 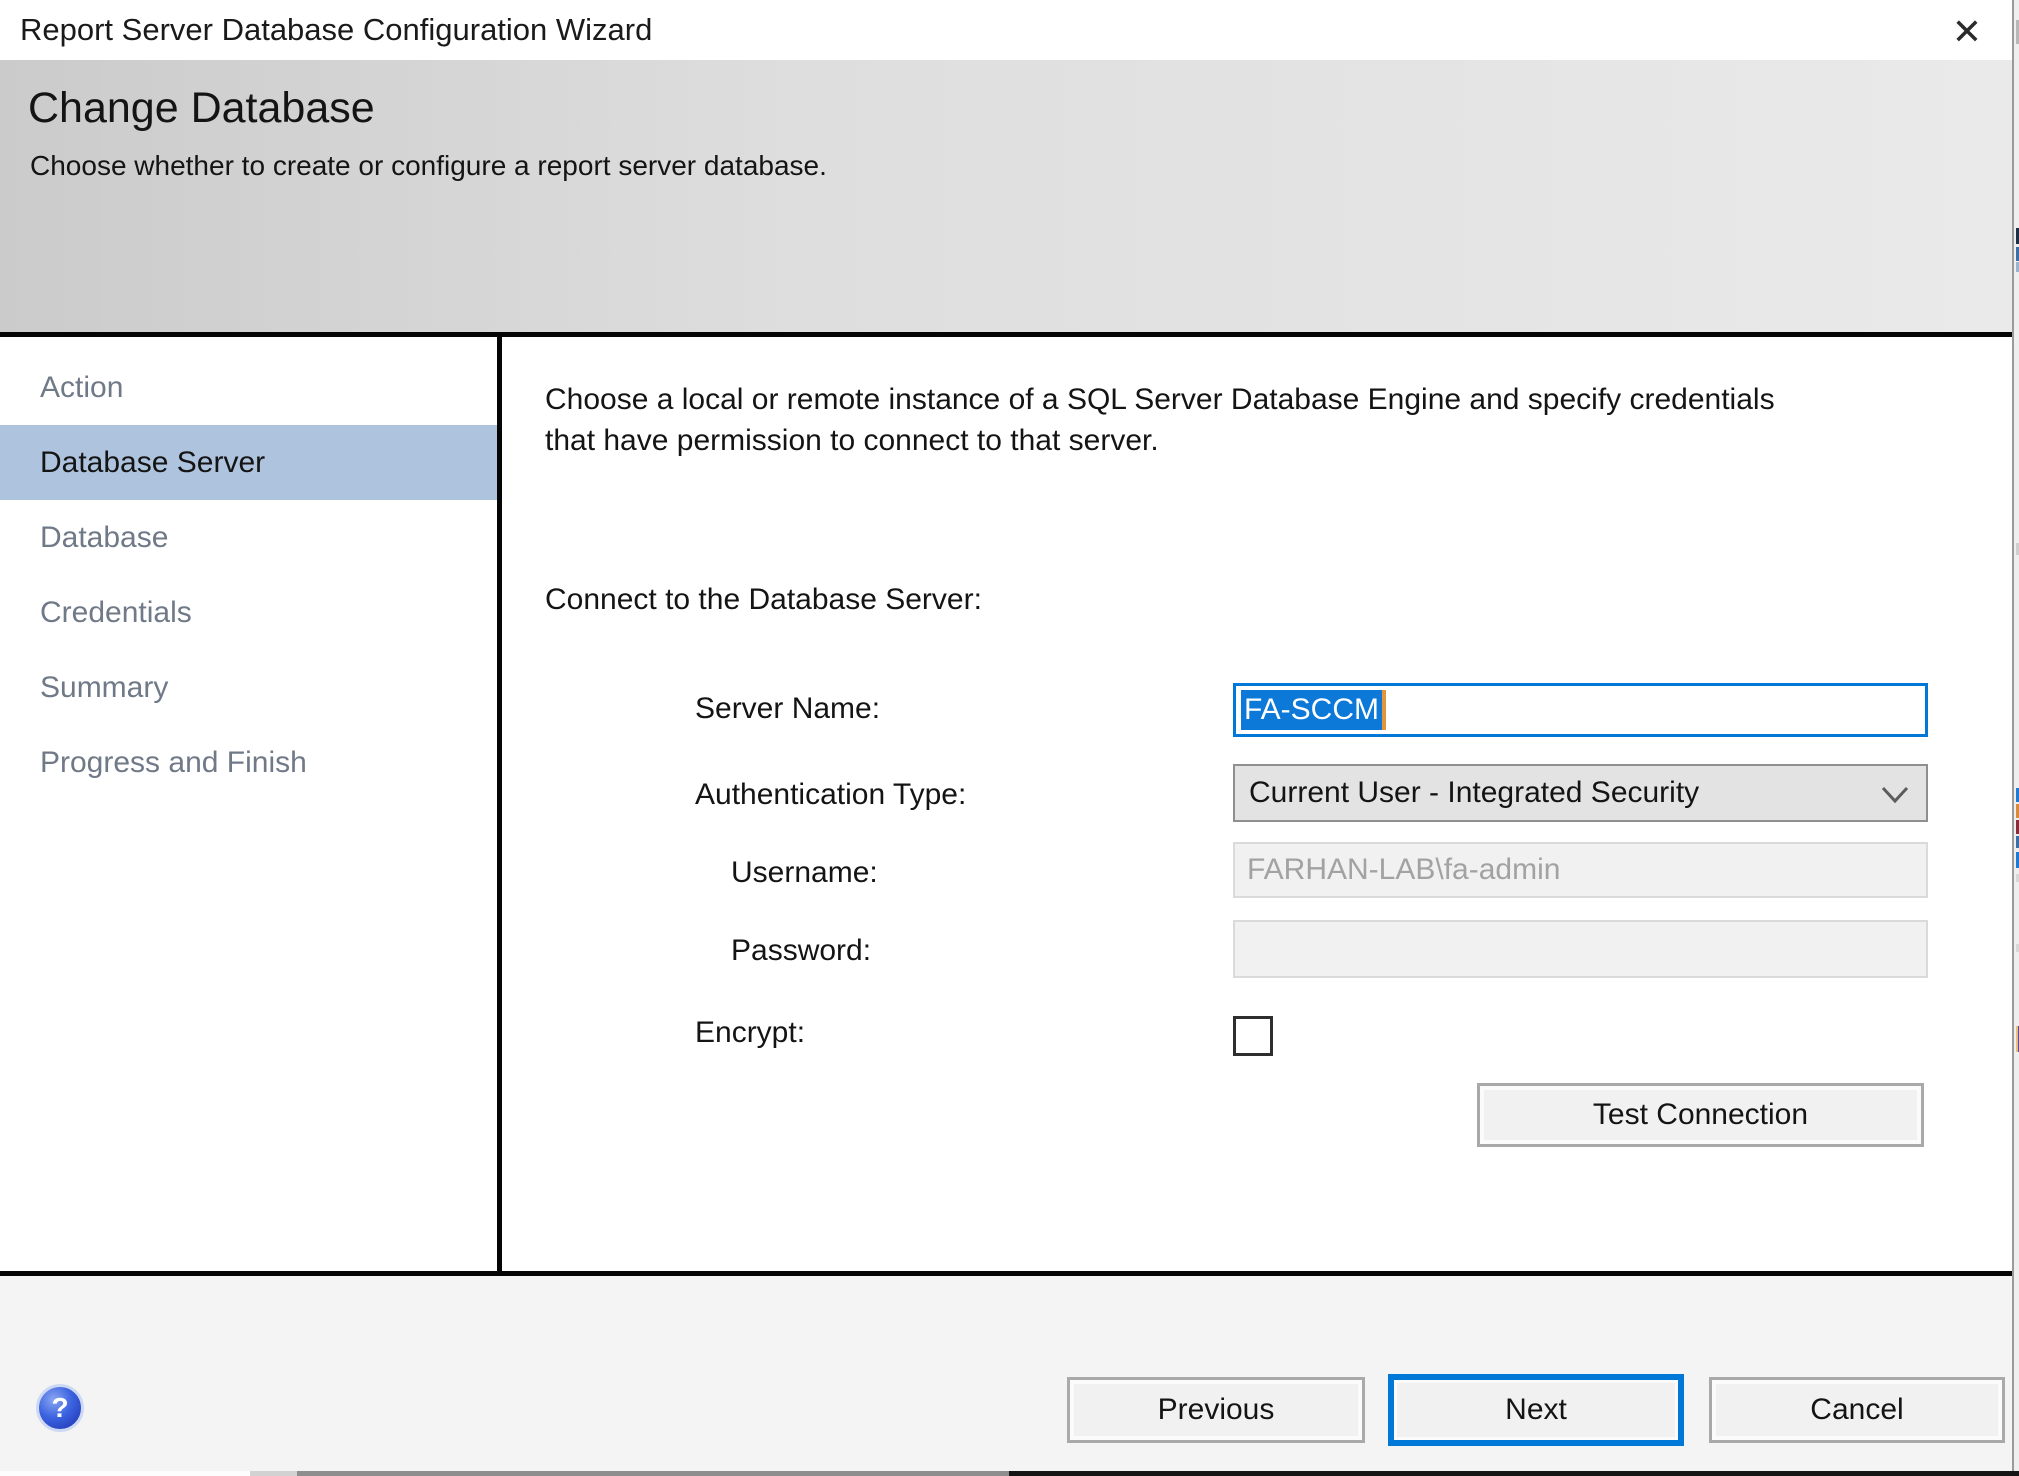 I want to click on cancel-button: Cancel, so click(x=1857, y=1410).